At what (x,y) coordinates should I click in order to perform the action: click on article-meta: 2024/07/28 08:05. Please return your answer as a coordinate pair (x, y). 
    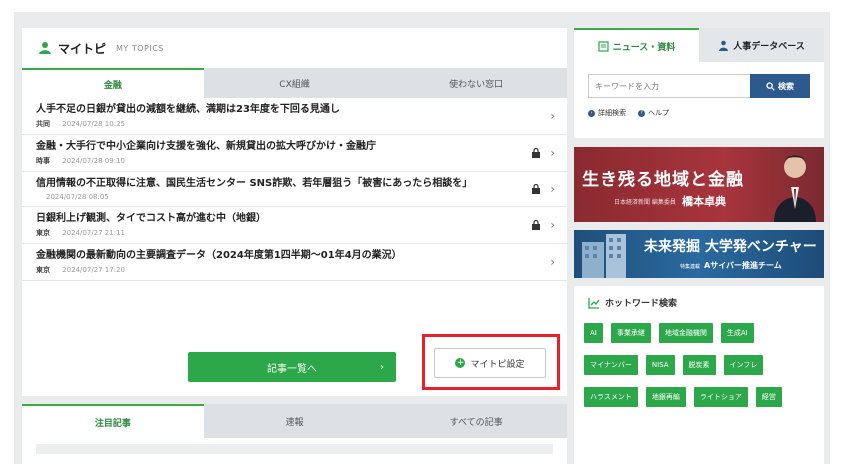
    Looking at the image, I should click on (281, 197).